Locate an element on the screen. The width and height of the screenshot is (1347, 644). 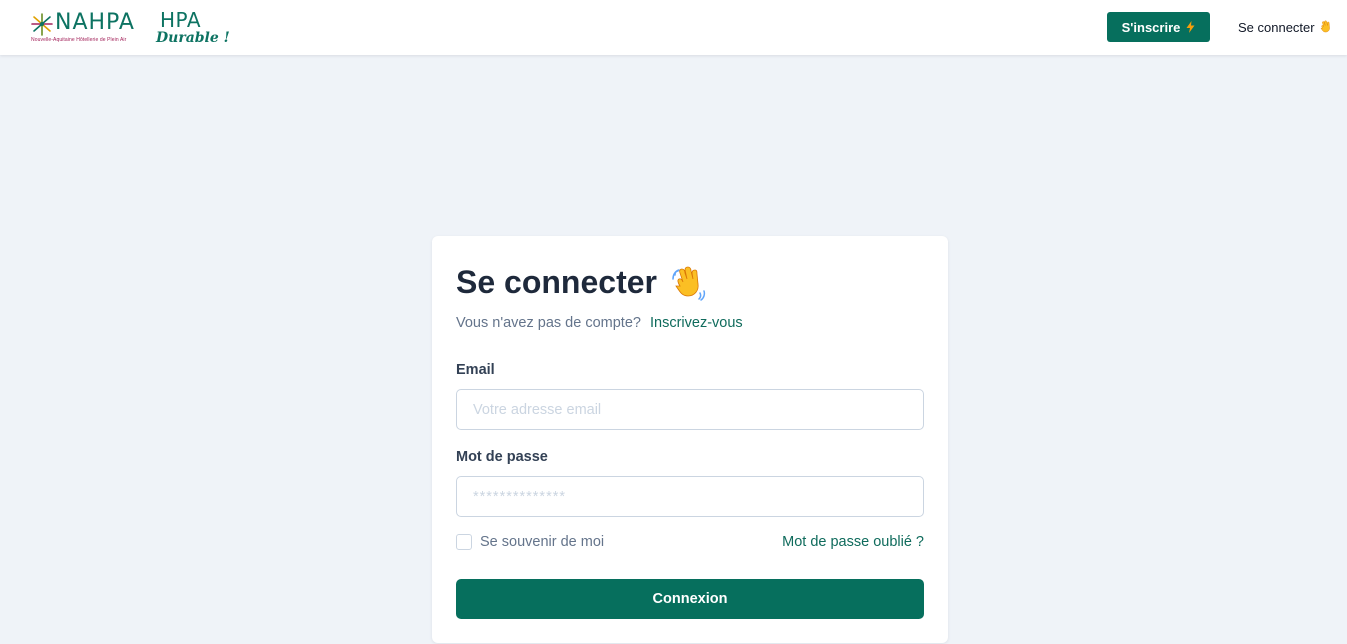
login-nav-label: Se connecter is located at coordinates (1276, 27).